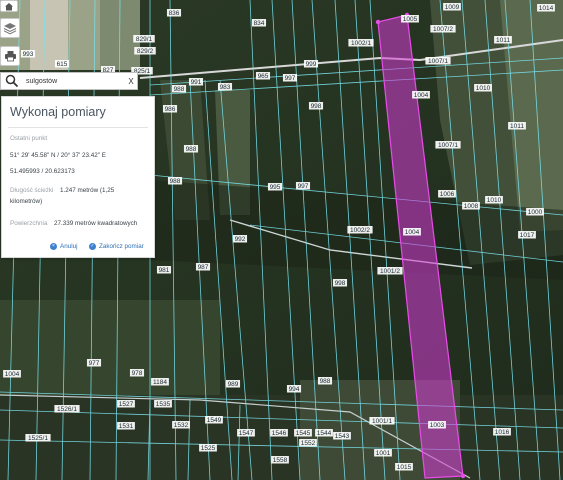 The width and height of the screenshot is (563, 480). I want to click on parcel-number-label: 1007/1, so click(438, 61).